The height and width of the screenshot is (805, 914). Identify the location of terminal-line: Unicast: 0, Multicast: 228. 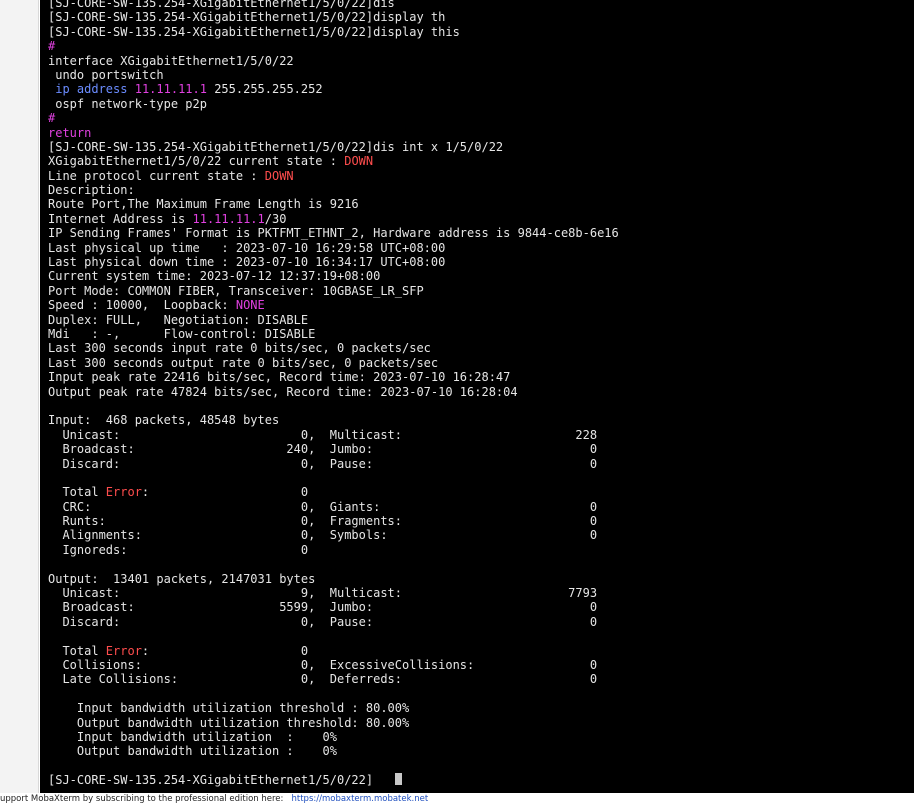
(333, 435).